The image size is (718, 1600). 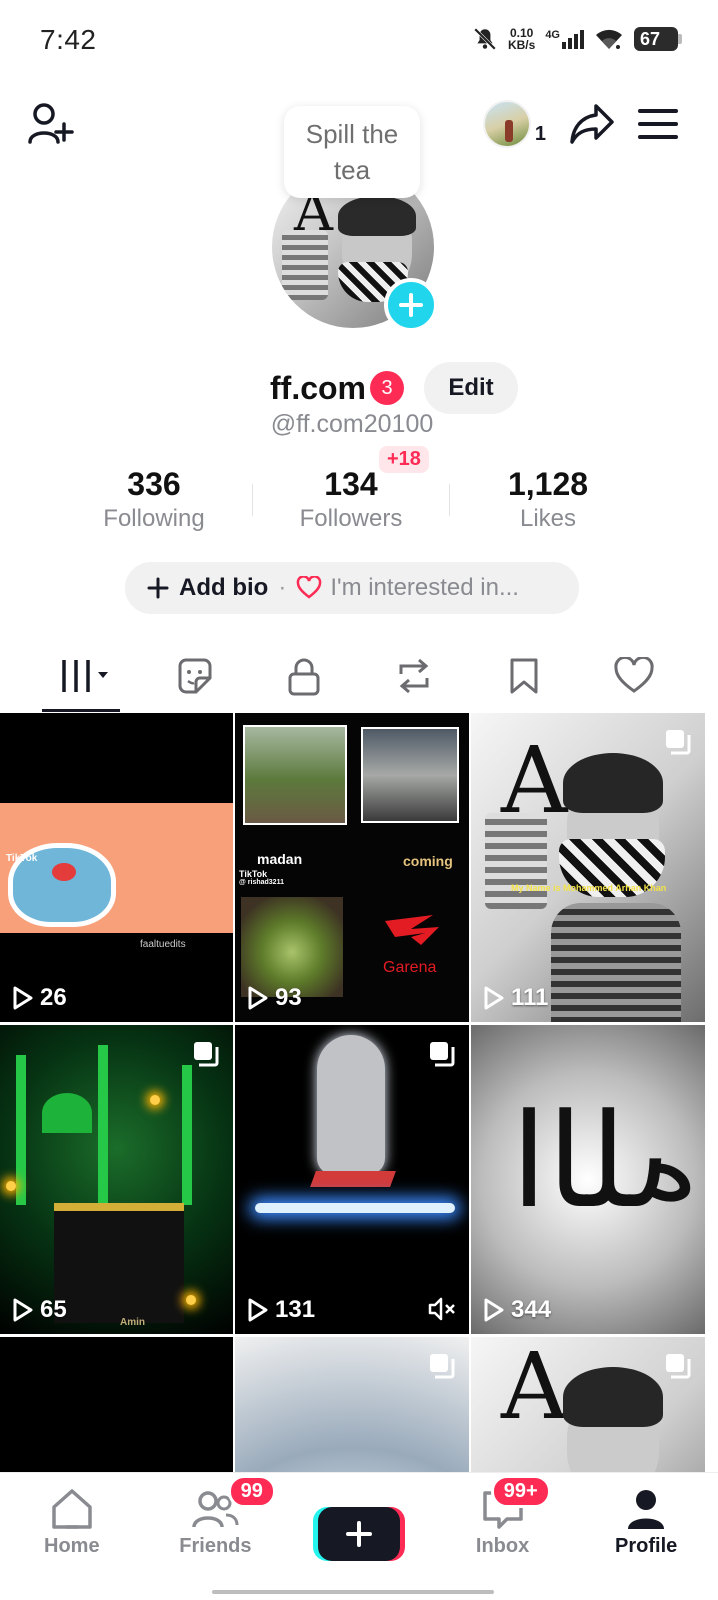 I want to click on username: @ff.com20100, so click(x=352, y=424).